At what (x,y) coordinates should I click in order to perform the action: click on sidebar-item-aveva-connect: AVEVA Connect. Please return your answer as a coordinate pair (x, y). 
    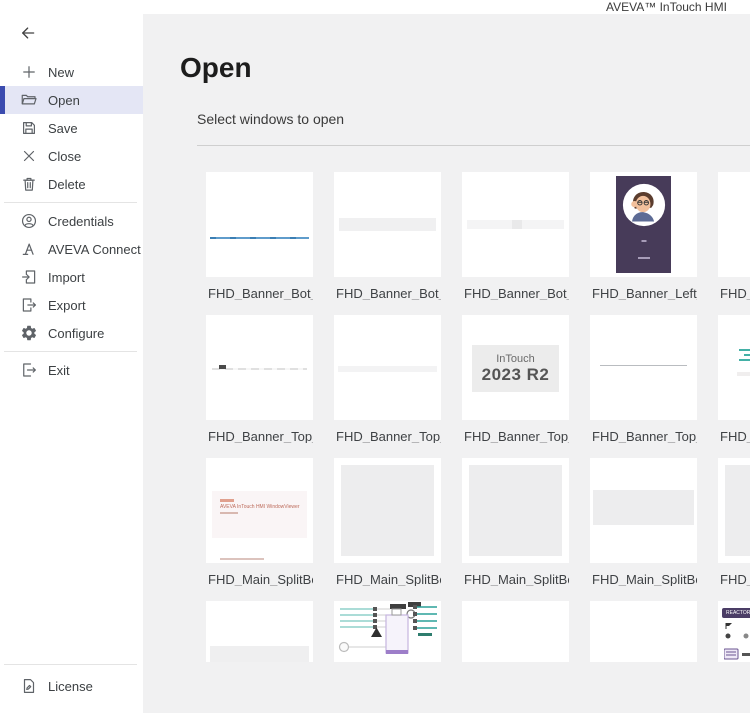
    Looking at the image, I should click on (71, 249).